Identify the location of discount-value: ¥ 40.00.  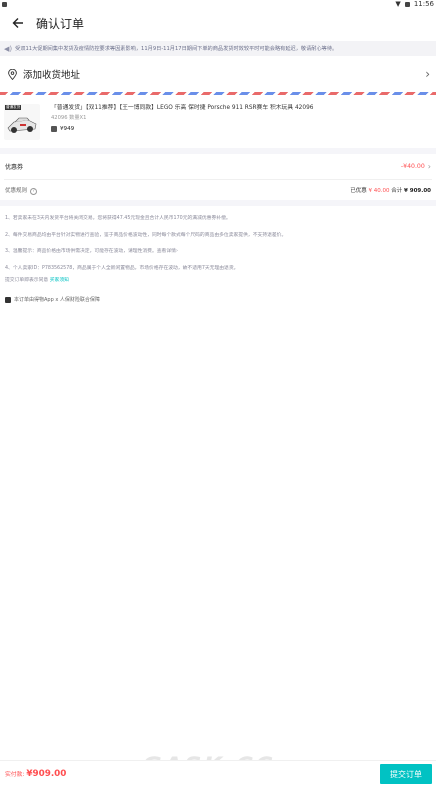
(379, 191).